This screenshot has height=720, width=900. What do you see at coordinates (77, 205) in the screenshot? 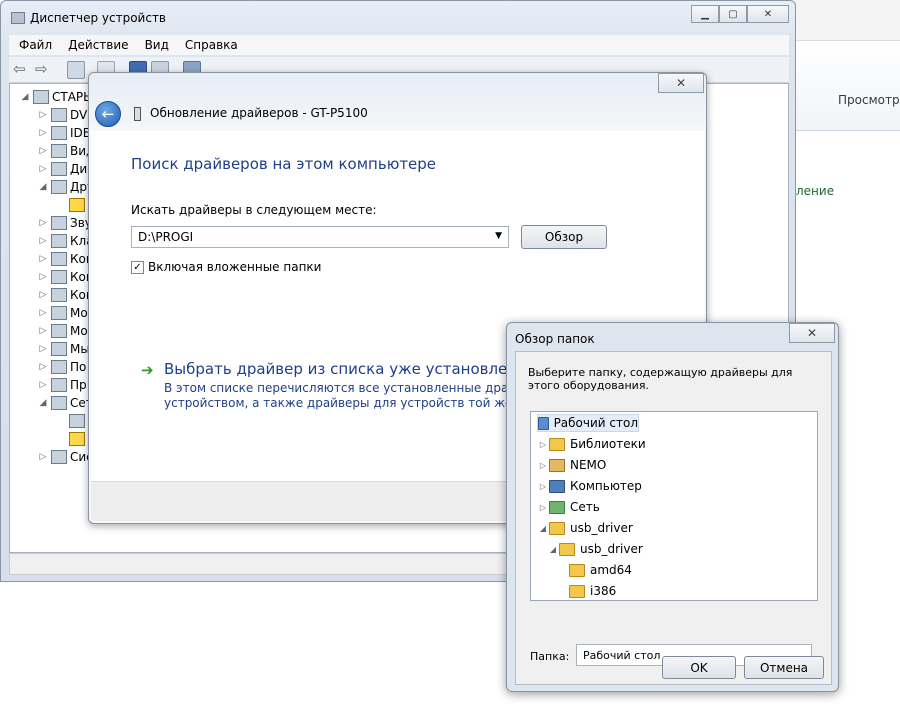
I see `warning-device-icon` at bounding box center [77, 205].